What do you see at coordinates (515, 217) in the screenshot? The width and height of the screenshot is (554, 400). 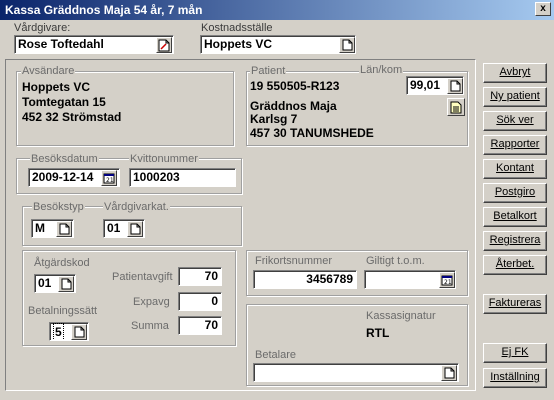 I see `betalkort-button: Betalkort` at bounding box center [515, 217].